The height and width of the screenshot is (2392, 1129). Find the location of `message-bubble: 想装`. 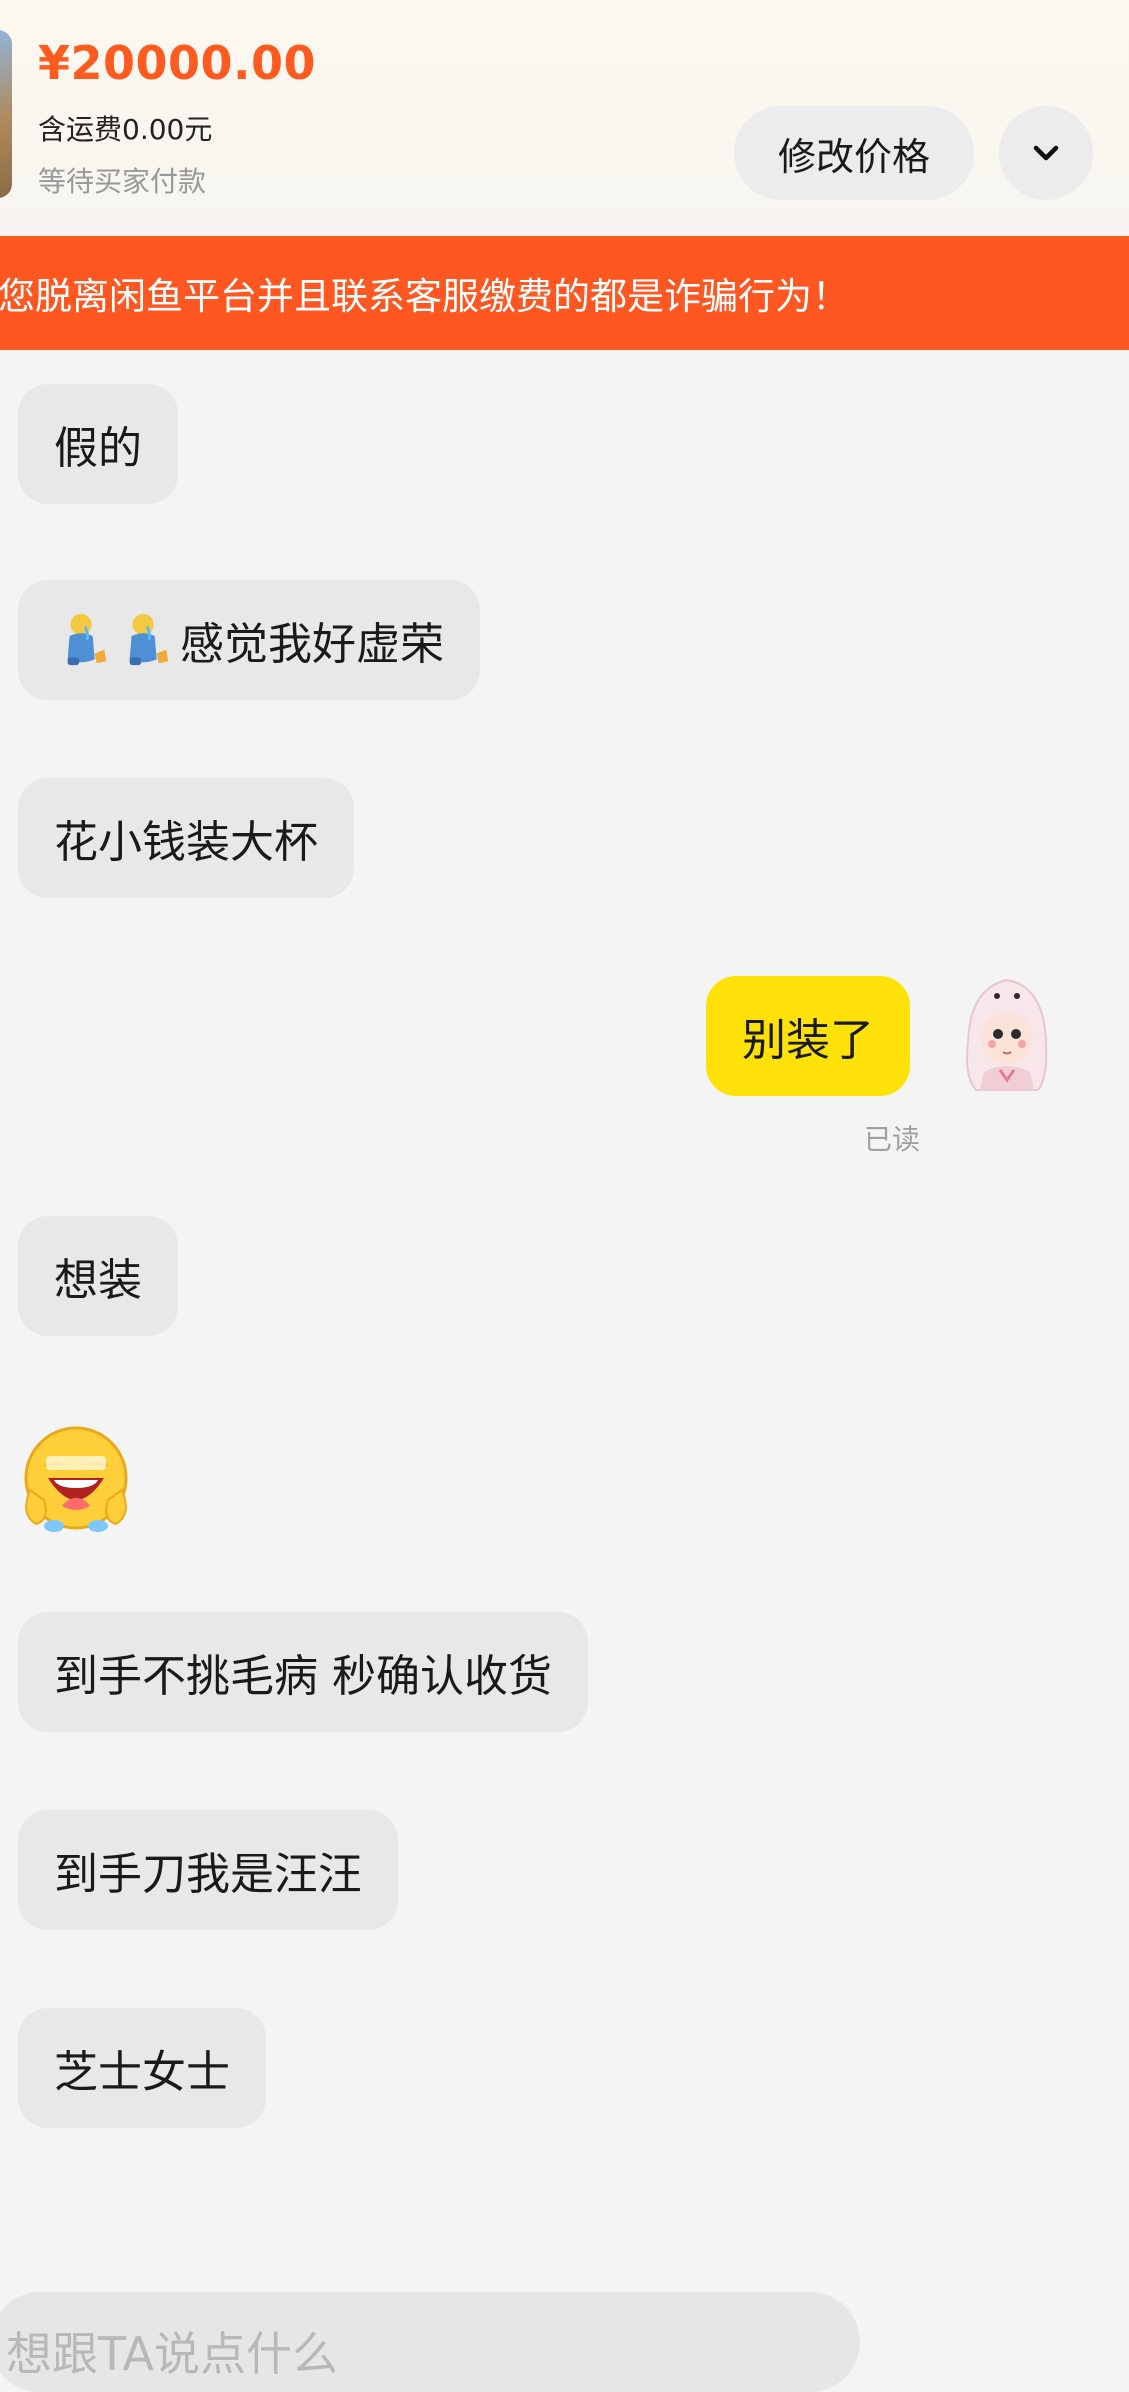

message-bubble: 想装 is located at coordinates (98, 1276).